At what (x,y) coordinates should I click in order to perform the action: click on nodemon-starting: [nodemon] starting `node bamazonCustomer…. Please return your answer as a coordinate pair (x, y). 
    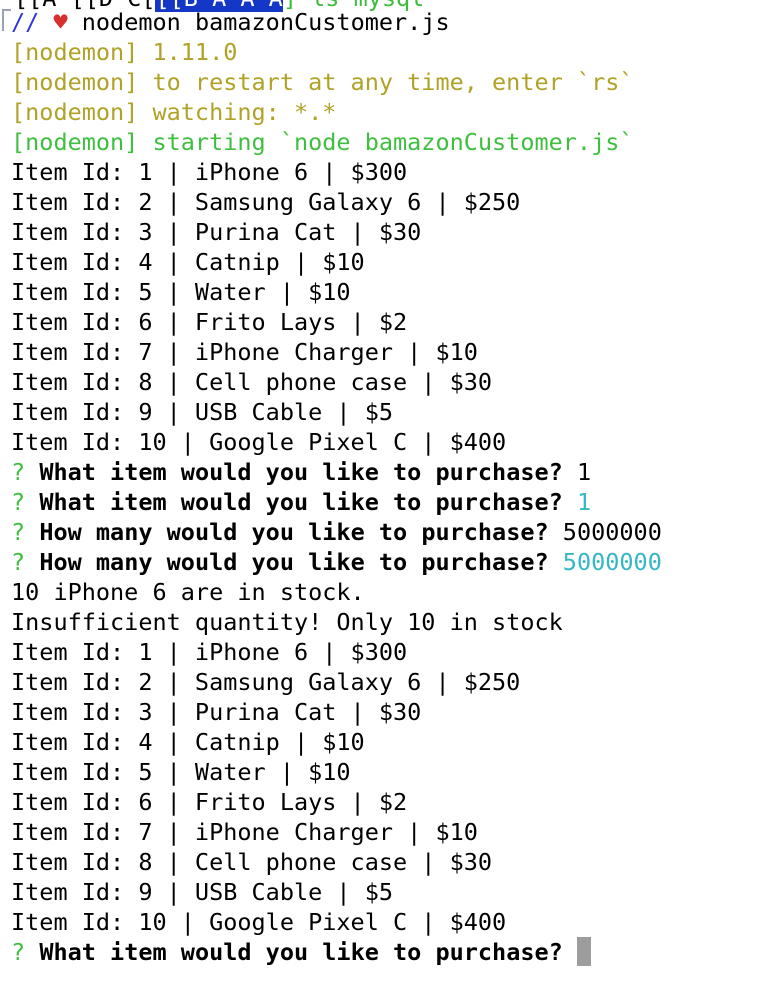
    Looking at the image, I should click on (322, 142).